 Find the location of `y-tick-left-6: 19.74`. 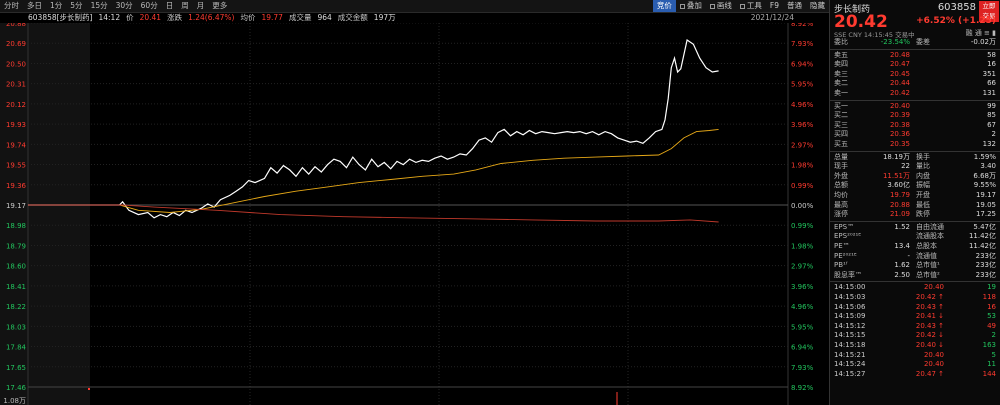

y-tick-left-6: 19.74 is located at coordinates (16, 145).